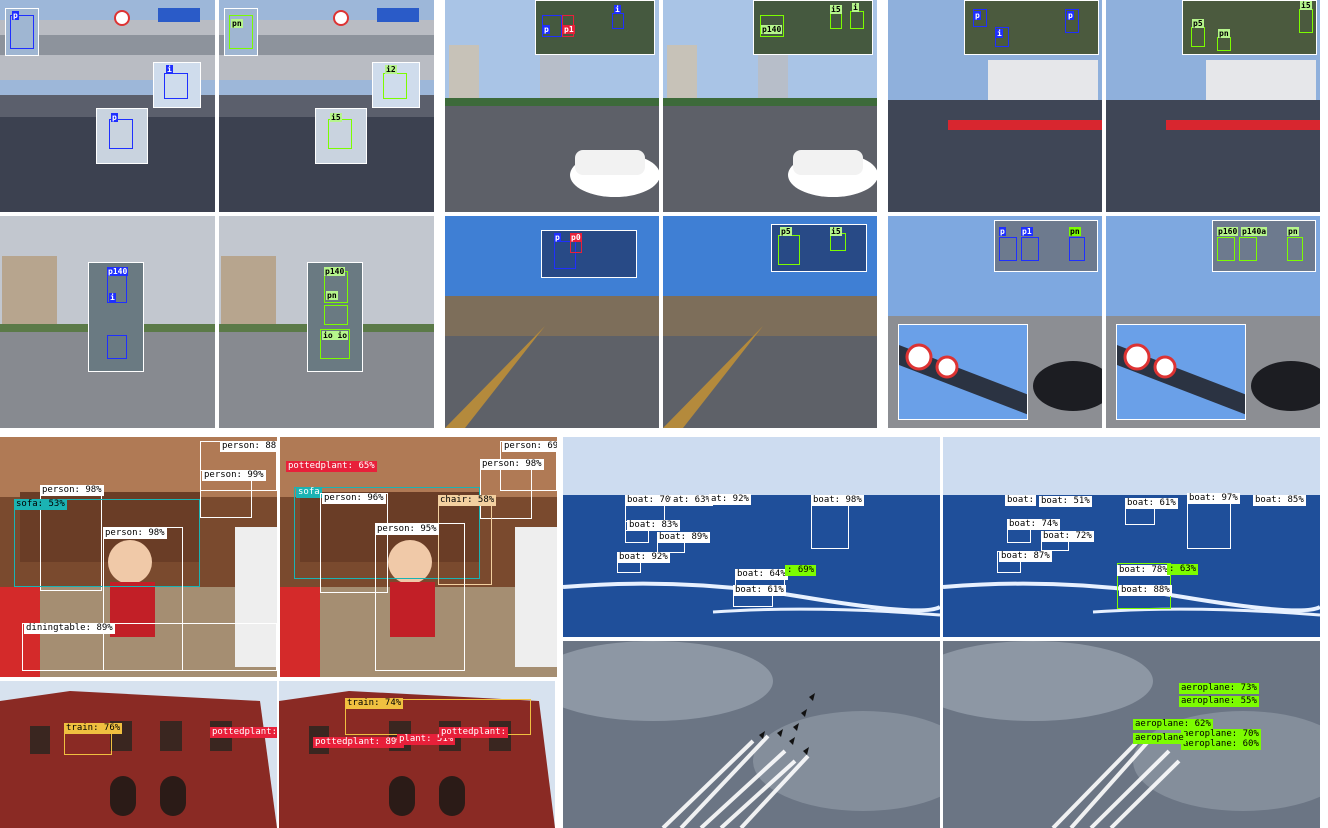 Image resolution: width=1328 pixels, height=828 pixels. I want to click on detection-label: boat:, so click(1021, 500).